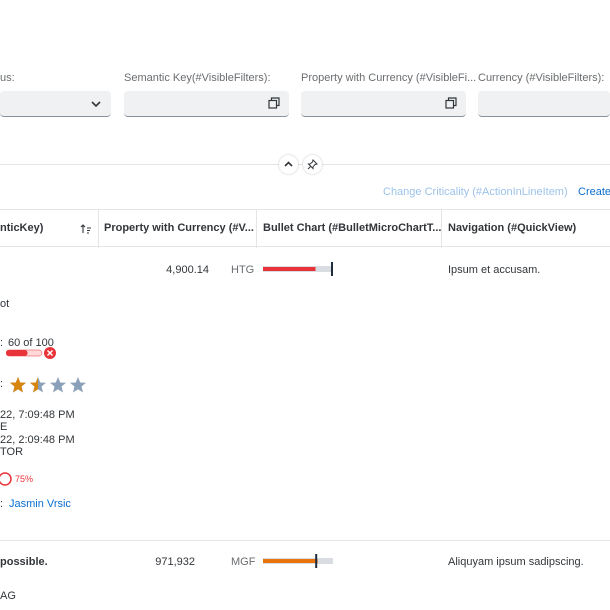 This screenshot has width=610, height=610. Describe the element at coordinates (48, 385) in the screenshot. I see `rating-indicator` at that location.